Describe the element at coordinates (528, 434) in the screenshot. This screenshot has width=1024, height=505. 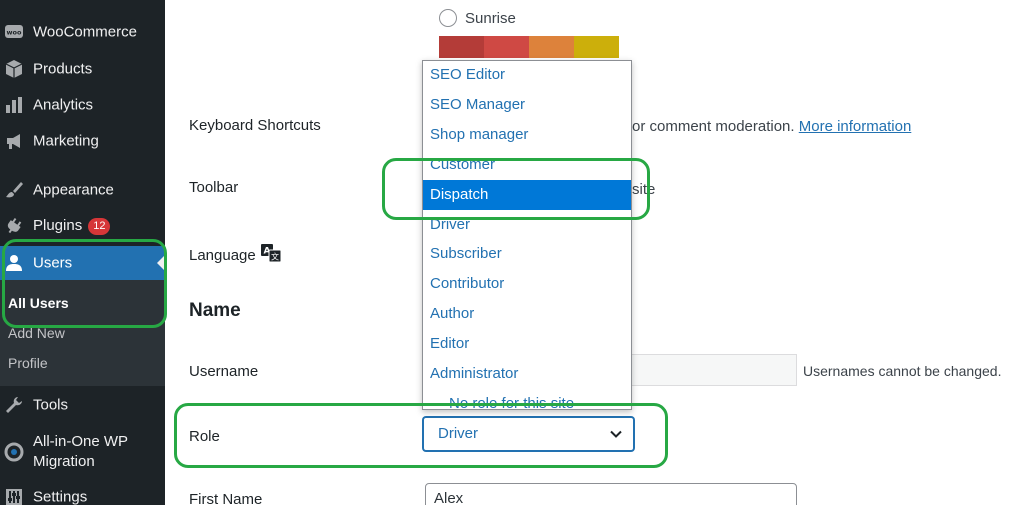
I see `role-select: Driver` at that location.